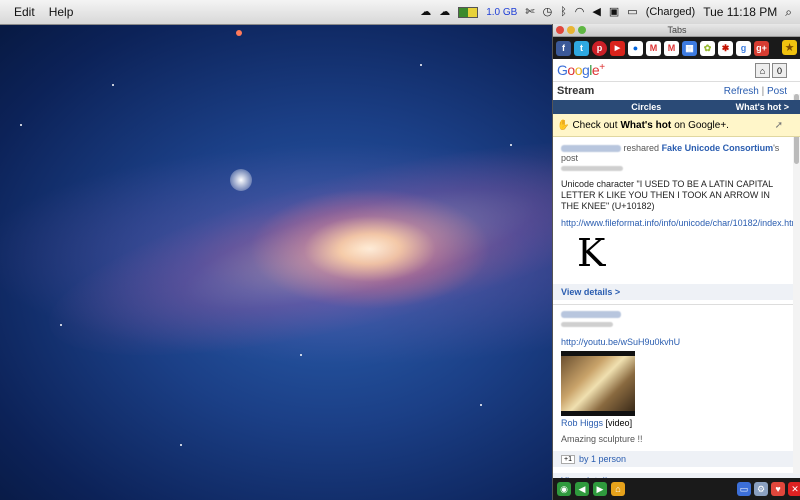 Image resolution: width=800 pixels, height=500 pixels. What do you see at coordinates (580, 12) in the screenshot?
I see `wifi-icon: ◠` at bounding box center [580, 12].